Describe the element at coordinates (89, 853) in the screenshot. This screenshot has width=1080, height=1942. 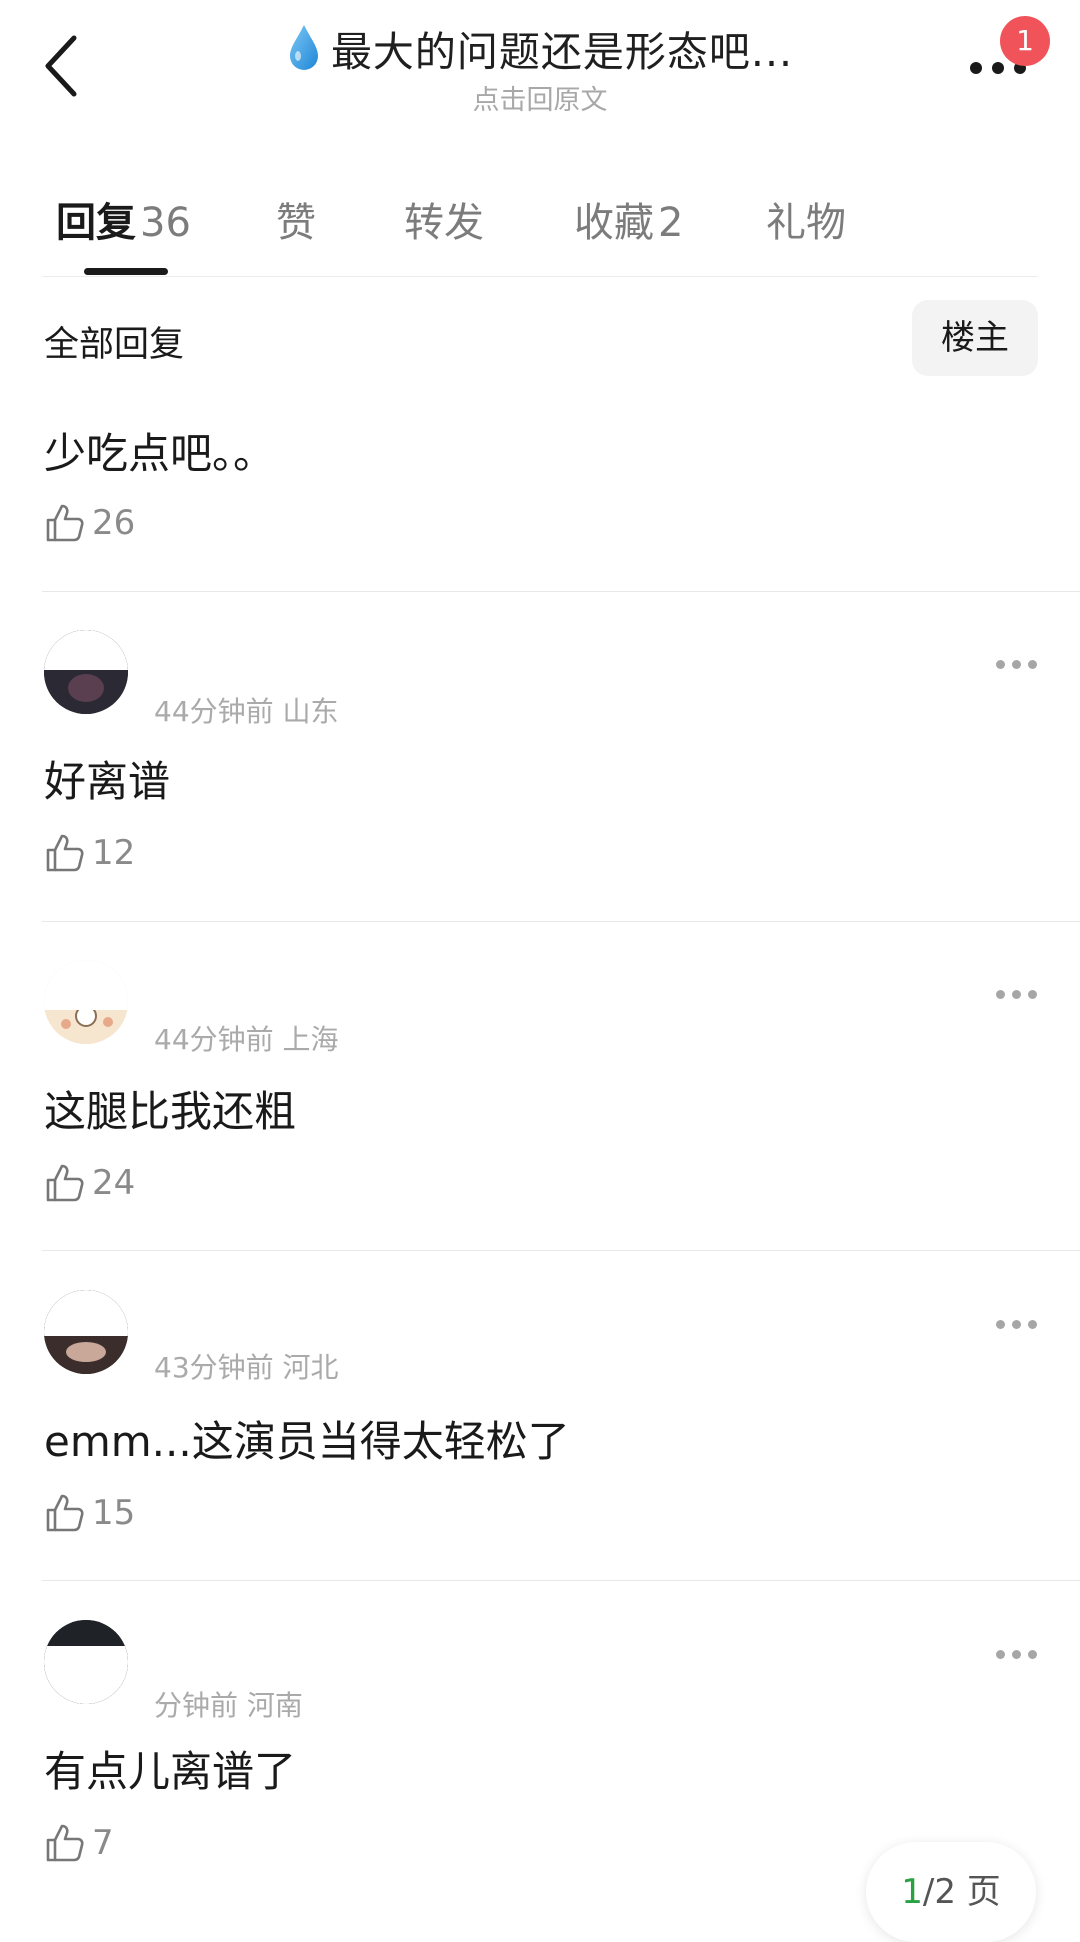
I see `like-button: 12` at that location.